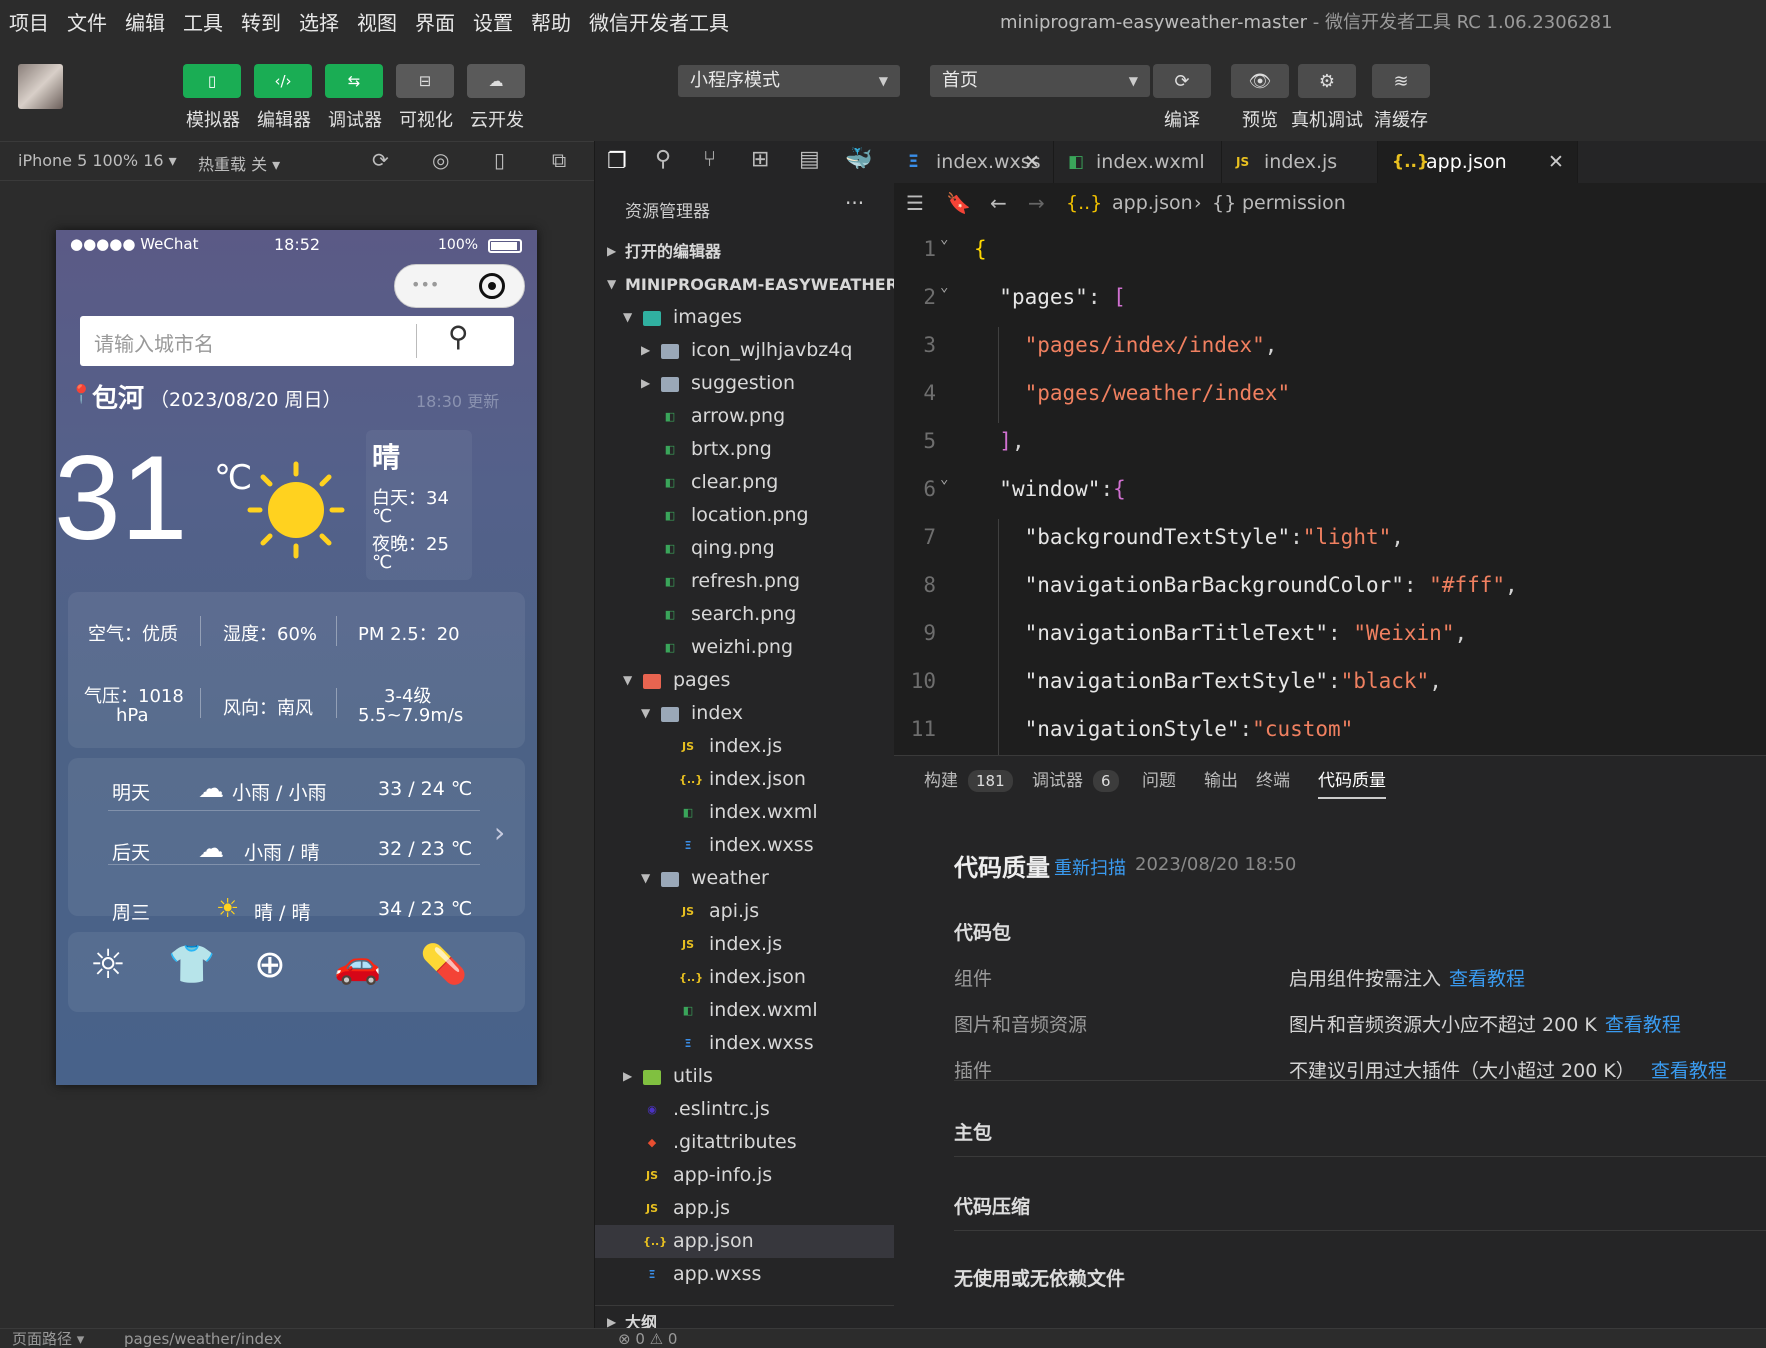 This screenshot has height=1348, width=1766. I want to click on rotate-icon: ⟳, so click(380, 160).